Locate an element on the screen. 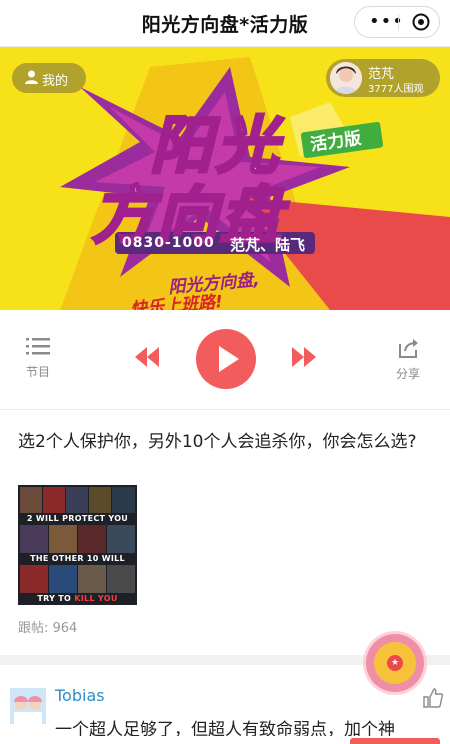 Image resolution: width=450 pixels, height=744 pixels. comment-author: Tobias is located at coordinates (80, 695).